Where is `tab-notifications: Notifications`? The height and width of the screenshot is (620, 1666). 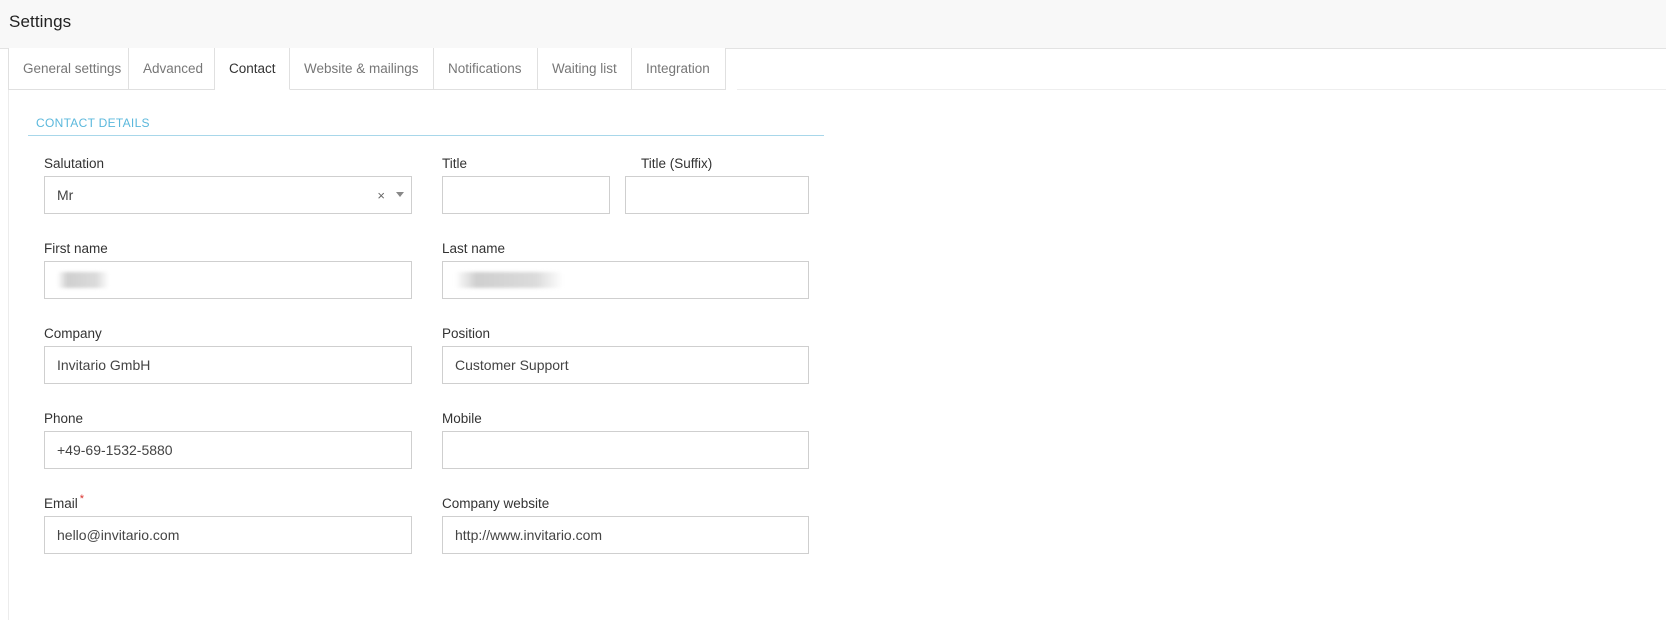
tab-notifications: Notifications is located at coordinates (486, 69).